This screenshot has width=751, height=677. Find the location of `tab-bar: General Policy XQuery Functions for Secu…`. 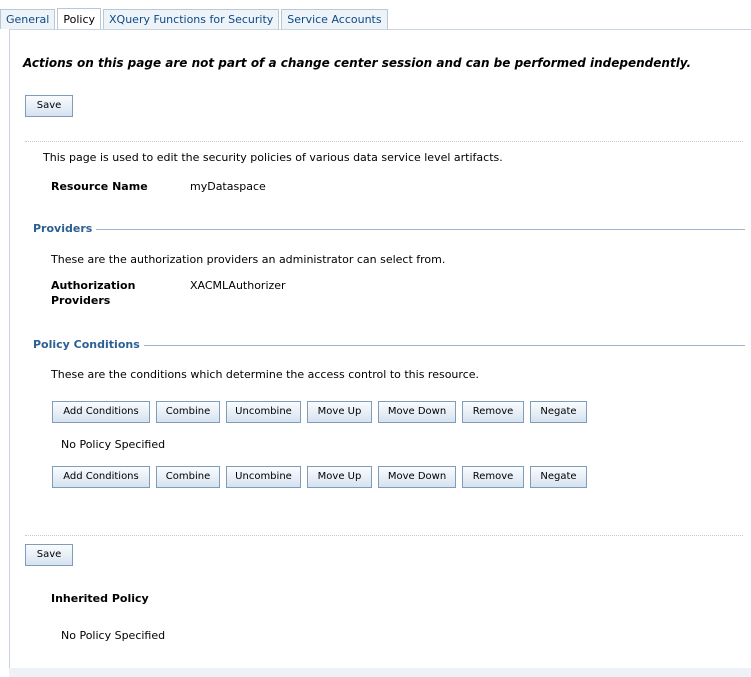

tab-bar: General Policy XQuery Functions for Secu… is located at coordinates (195, 18).